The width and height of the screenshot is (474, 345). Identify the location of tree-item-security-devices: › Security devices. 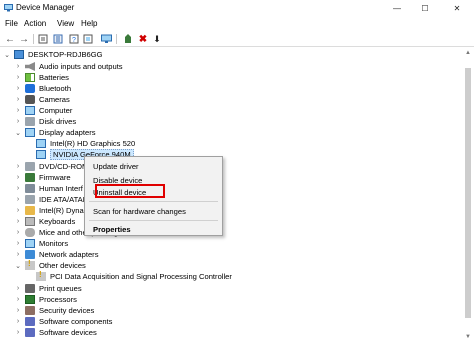
(54, 310).